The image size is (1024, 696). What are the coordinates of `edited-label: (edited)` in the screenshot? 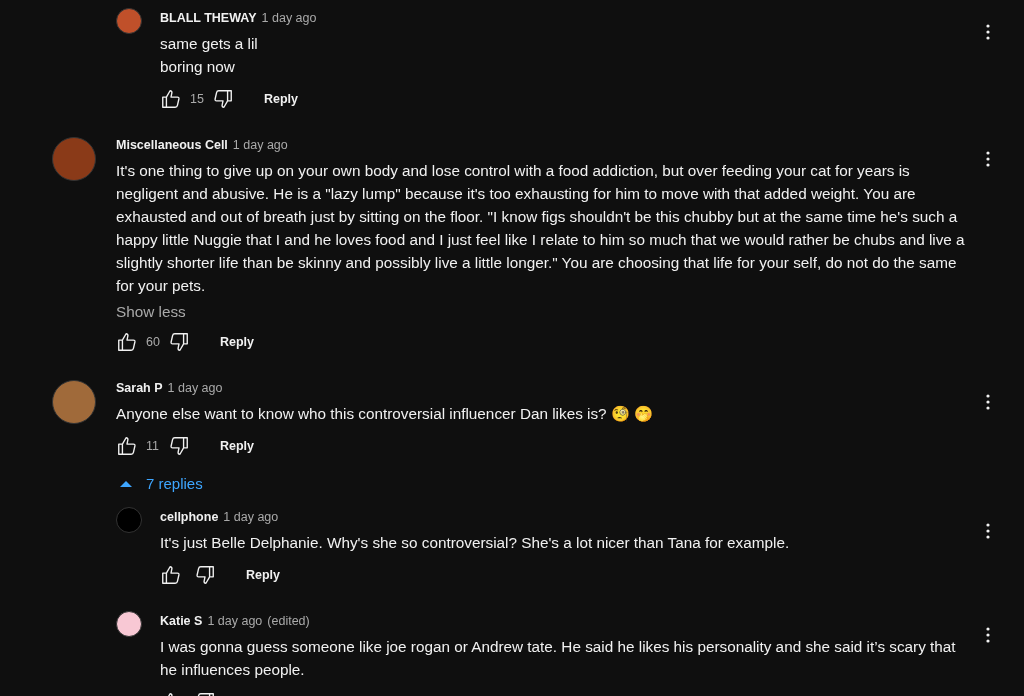 It's located at (288, 621).